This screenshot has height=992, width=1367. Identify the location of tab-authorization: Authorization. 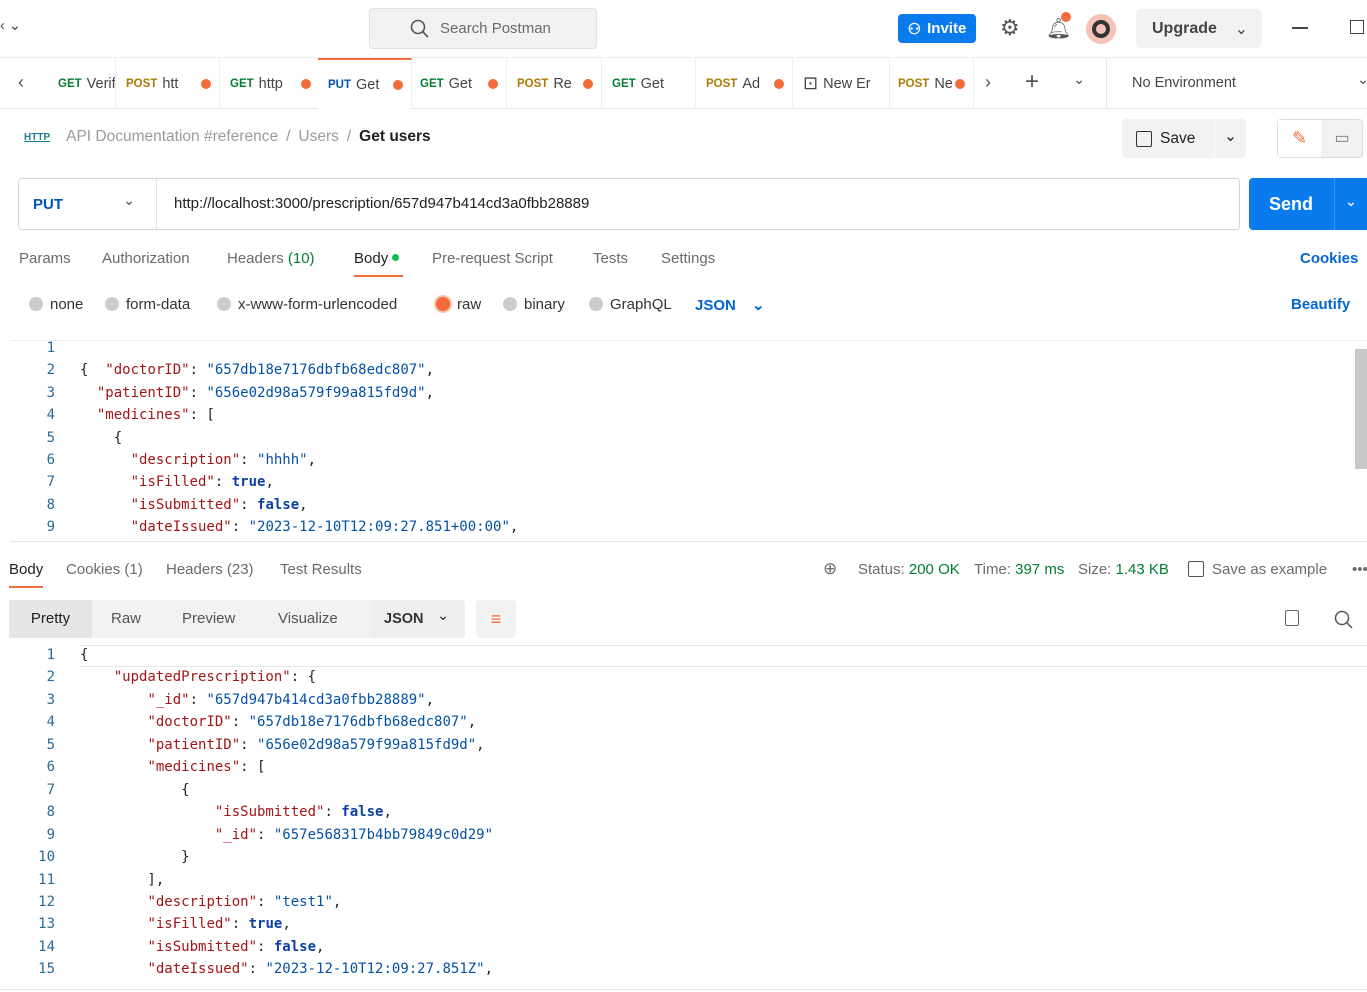
(146, 258).